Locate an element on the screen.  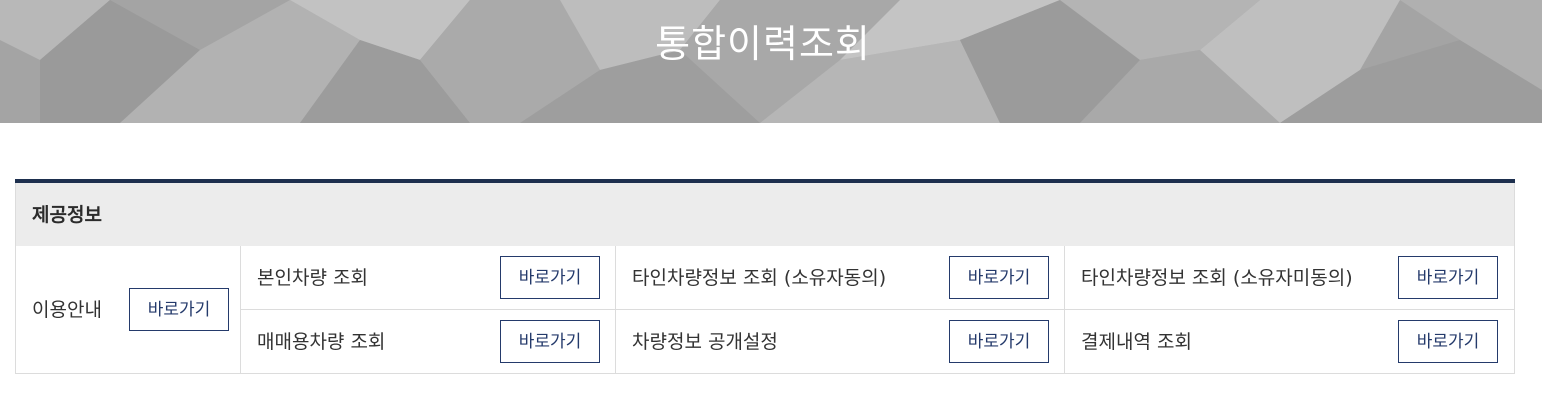
own-vehicle-label: 본인차량 조회 is located at coordinates (312, 278).